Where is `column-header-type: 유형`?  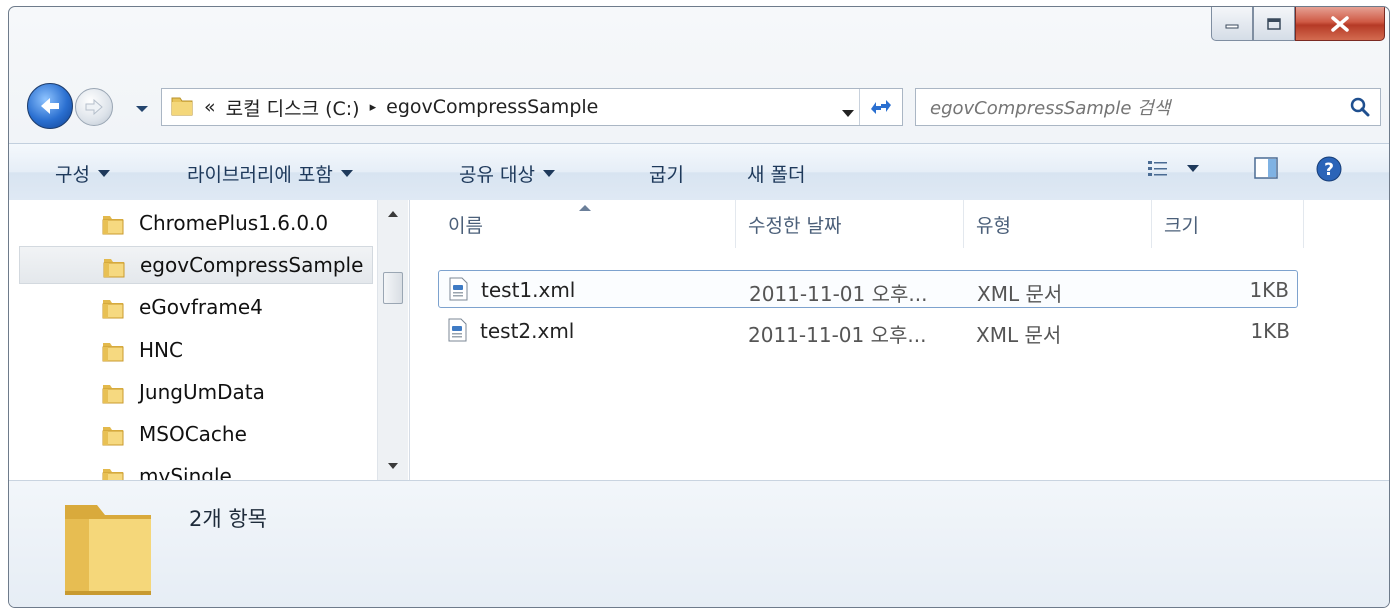
column-header-type: 유형 is located at coordinates (1058, 224).